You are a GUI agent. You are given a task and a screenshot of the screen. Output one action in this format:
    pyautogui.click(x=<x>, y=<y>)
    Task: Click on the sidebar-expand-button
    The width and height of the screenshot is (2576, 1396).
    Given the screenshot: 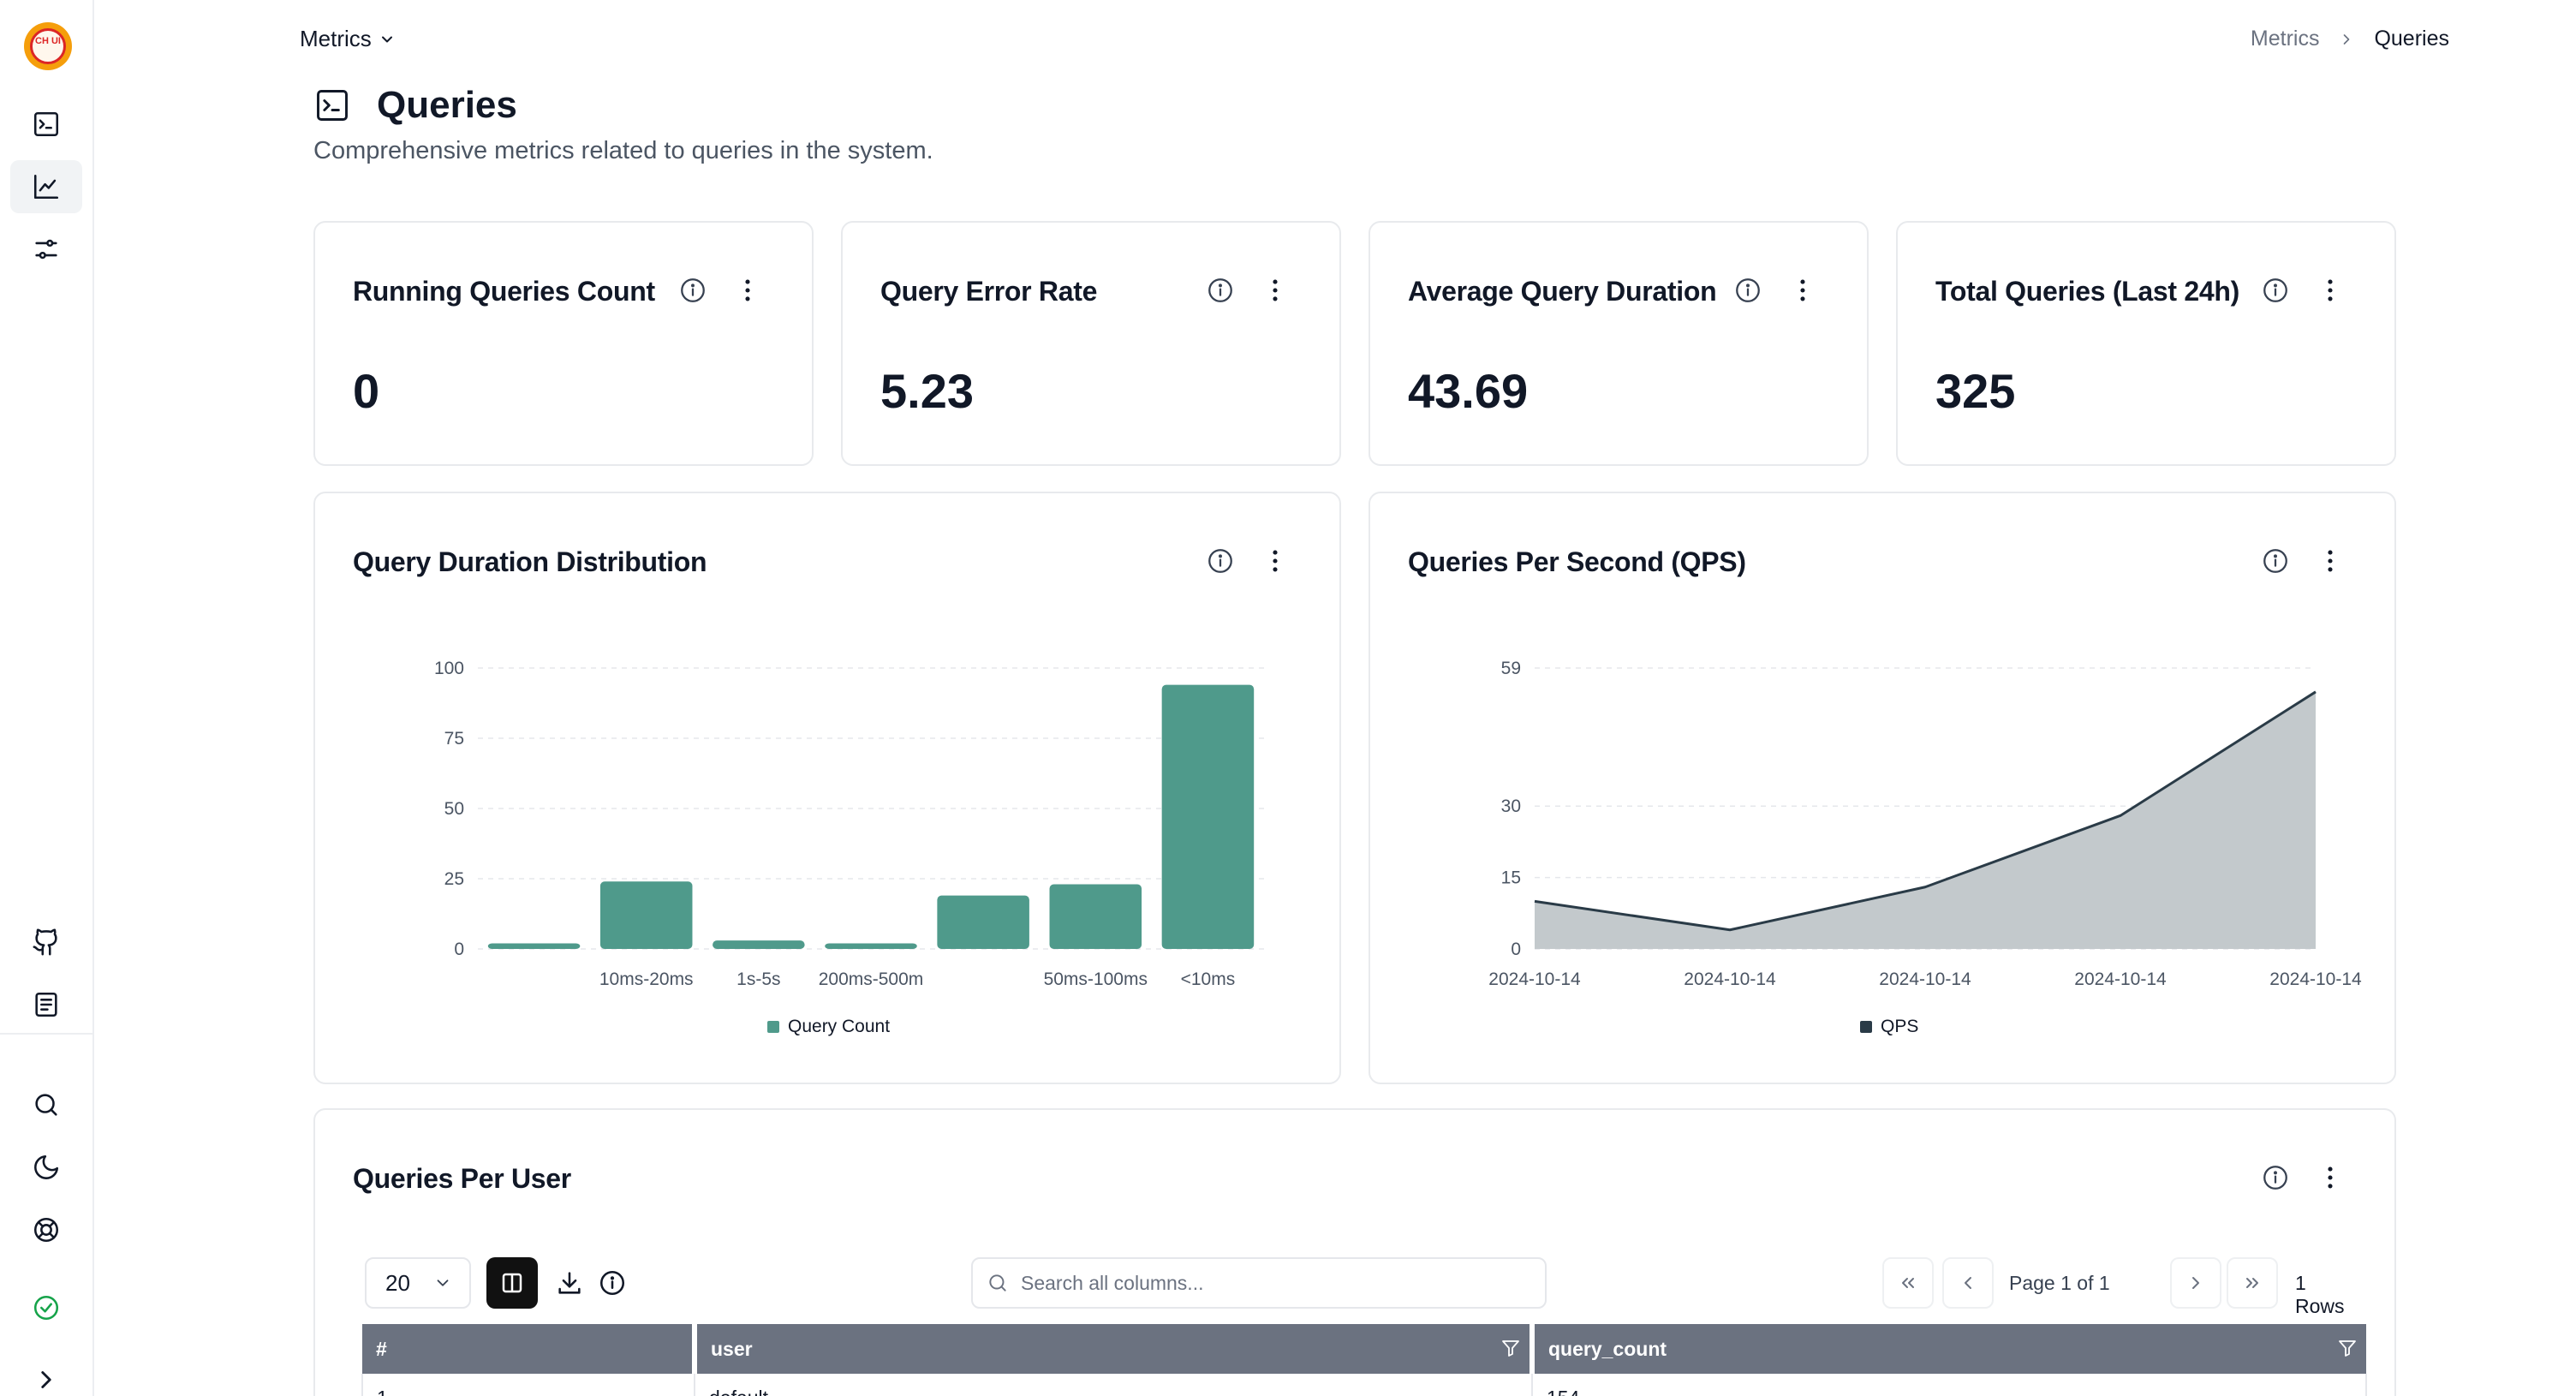 What is the action you would take?
    pyautogui.click(x=46, y=1375)
    